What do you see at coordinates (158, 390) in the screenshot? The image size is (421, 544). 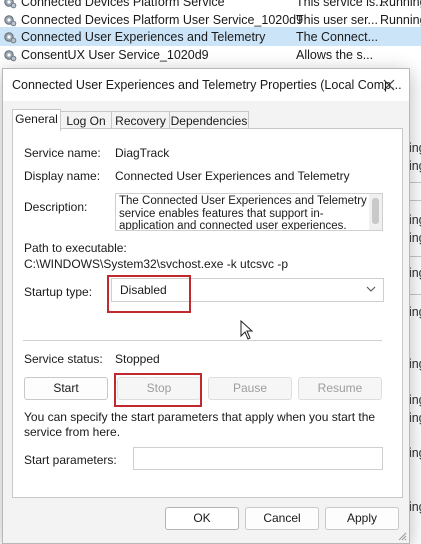 I see `highlight-box-stop` at bounding box center [158, 390].